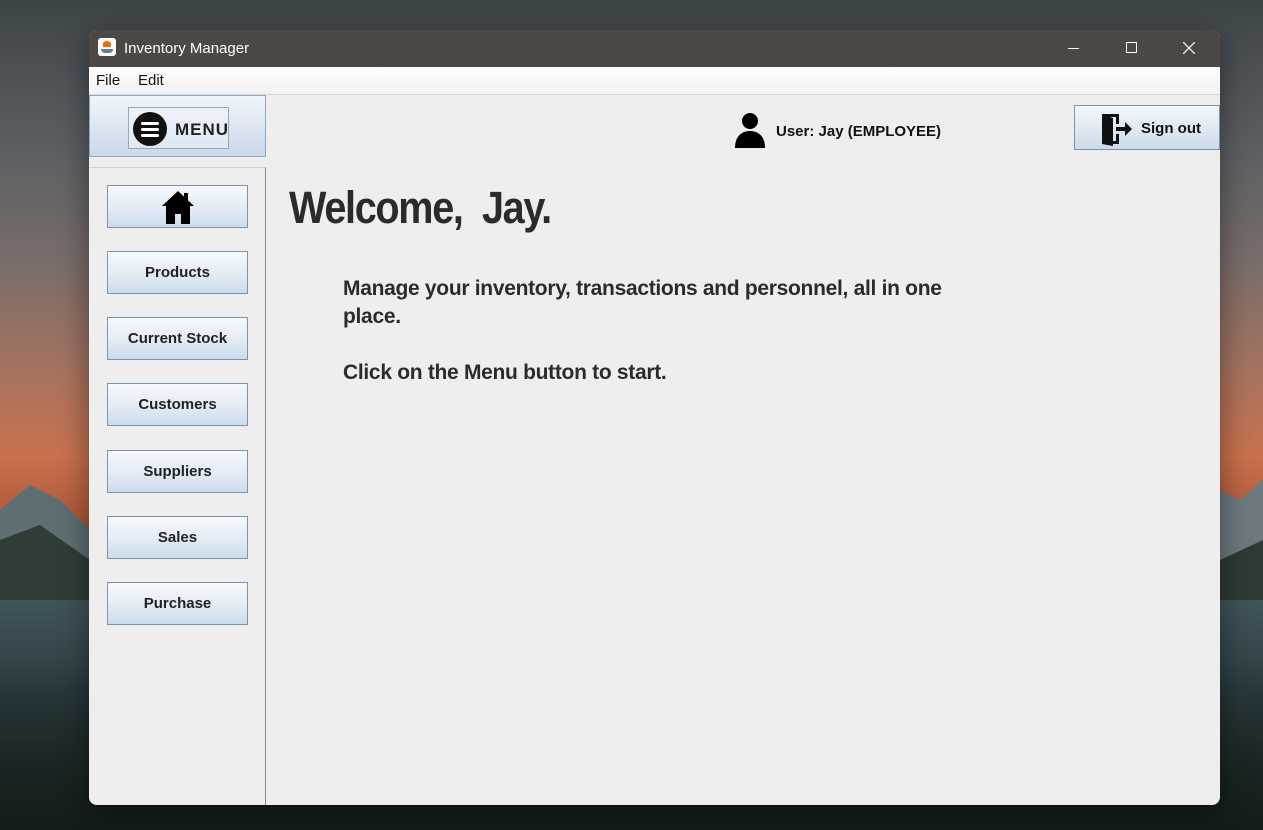 Image resolution: width=1263 pixels, height=830 pixels. I want to click on java-app-icon, so click(107, 47).